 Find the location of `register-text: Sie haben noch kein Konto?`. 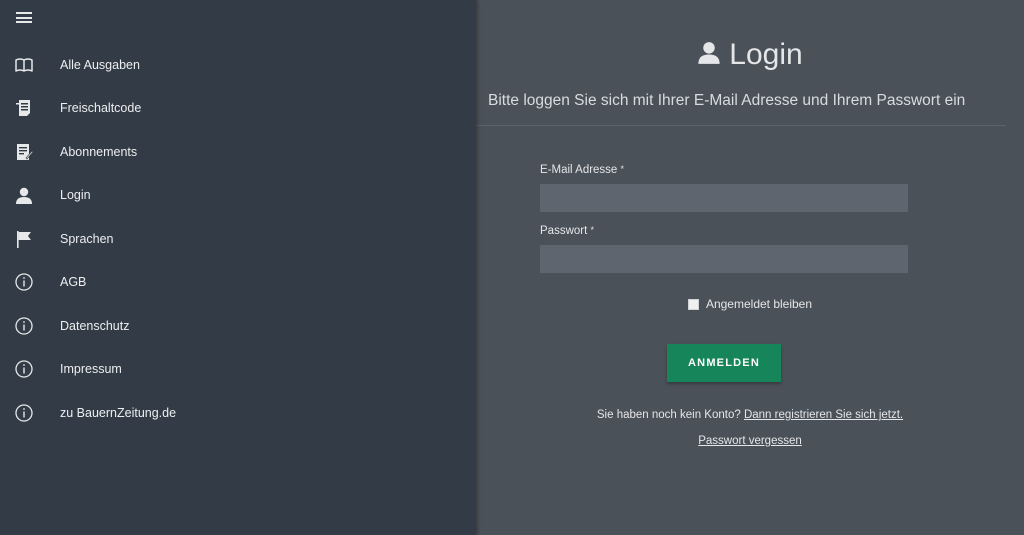

register-text: Sie haben noch kein Konto? is located at coordinates (668, 415).